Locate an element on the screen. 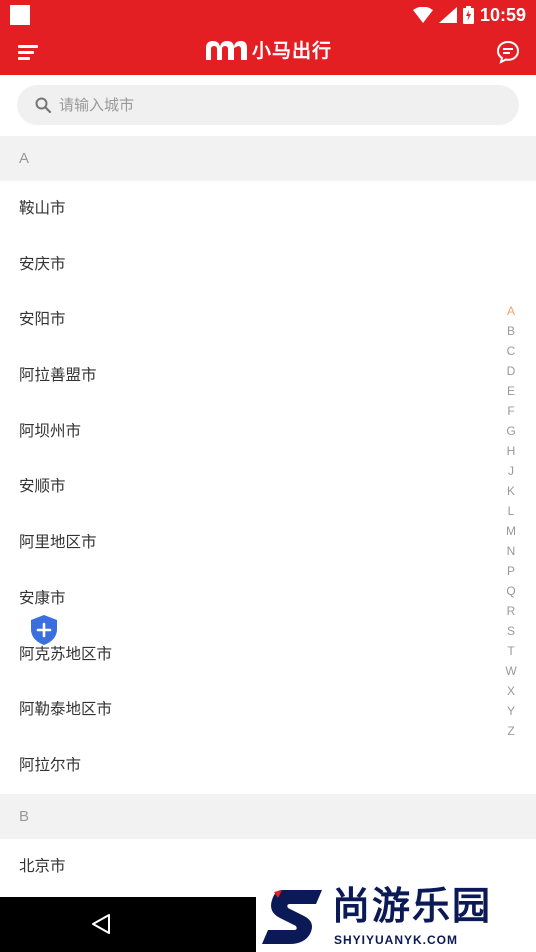 The height and width of the screenshot is (952, 536). signal-icon is located at coordinates (447, 15).